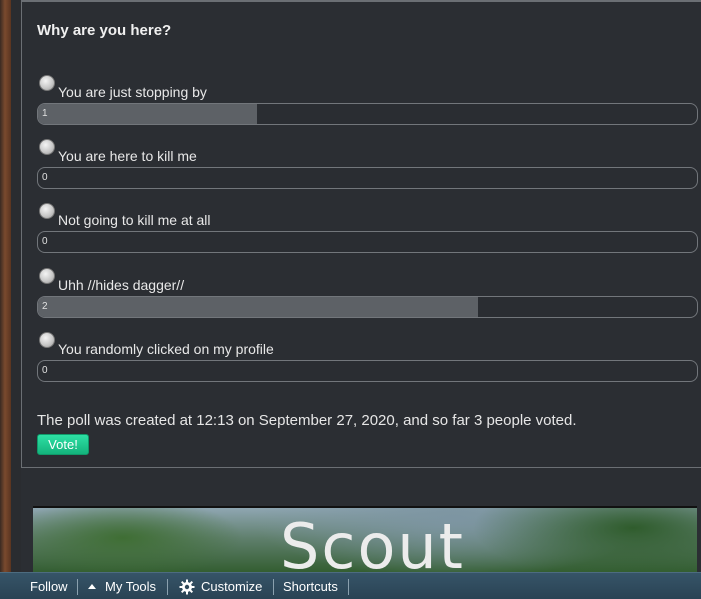 This screenshot has width=701, height=599. What do you see at coordinates (367, 293) in the screenshot?
I see `poll-option: Uhh //hides dagger// 2` at bounding box center [367, 293].